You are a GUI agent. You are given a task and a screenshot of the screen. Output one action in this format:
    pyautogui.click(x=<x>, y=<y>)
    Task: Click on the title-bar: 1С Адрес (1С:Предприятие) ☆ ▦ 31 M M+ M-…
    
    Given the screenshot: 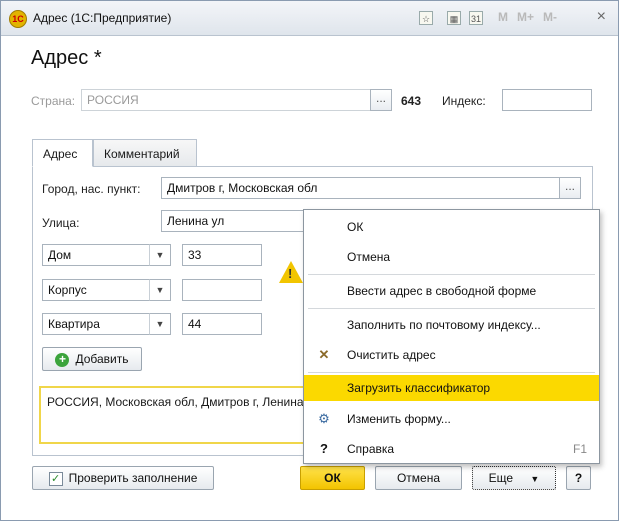 What is the action you would take?
    pyautogui.click(x=309, y=18)
    